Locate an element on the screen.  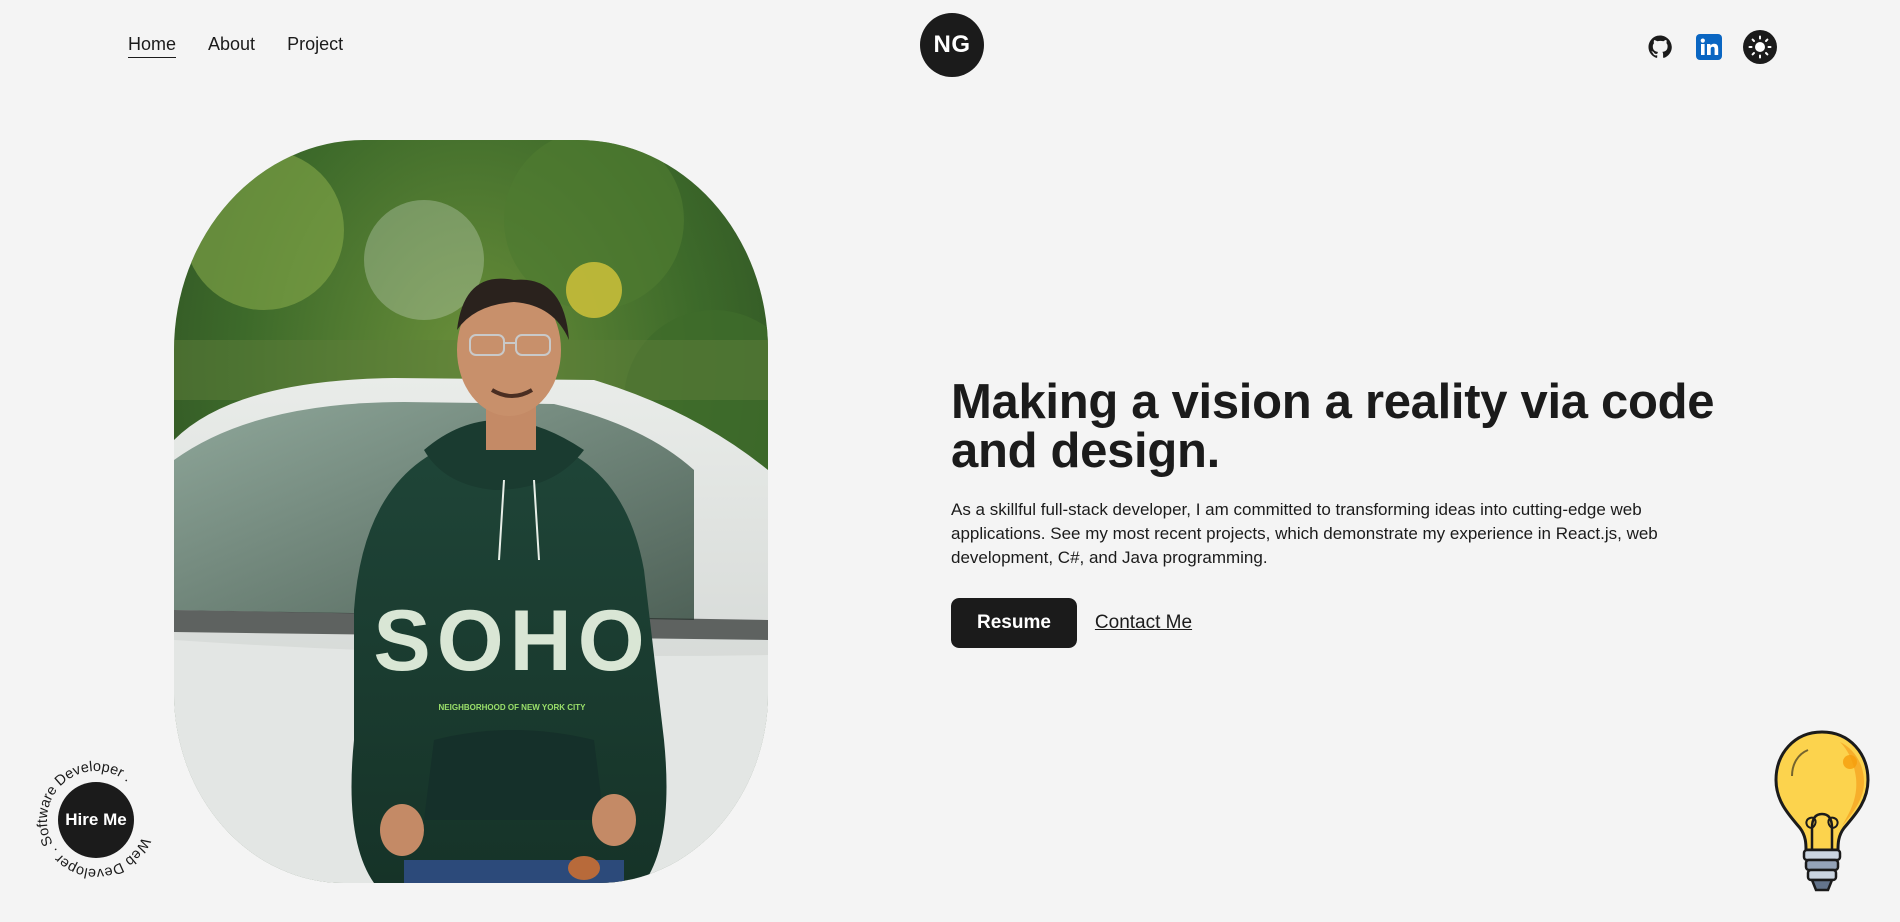
top-nav: Home About Project NG is located at coordinates (950, 46).